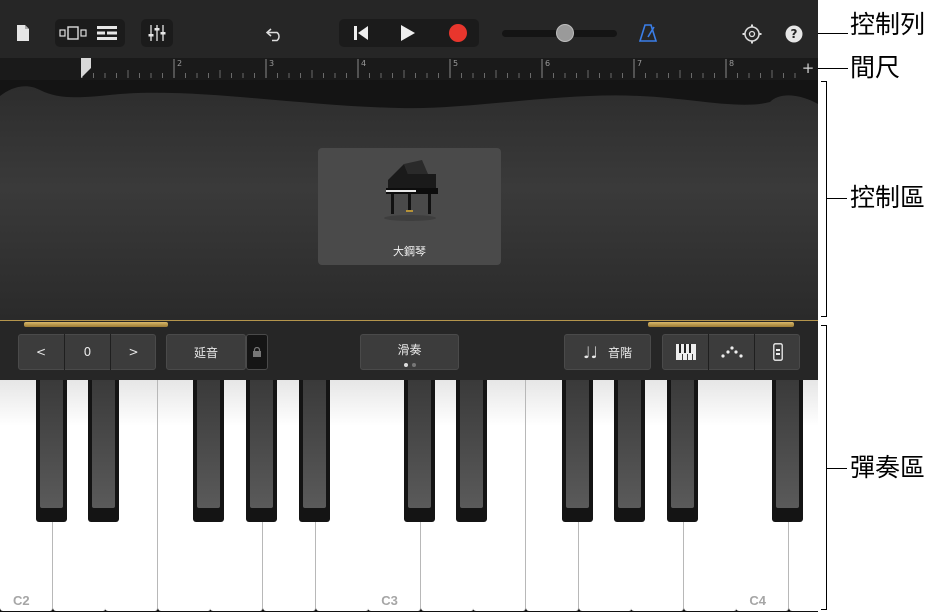 Image resolution: width=947 pixels, height=614 pixels. I want to click on glissando-button: 滑奏, so click(409, 352).